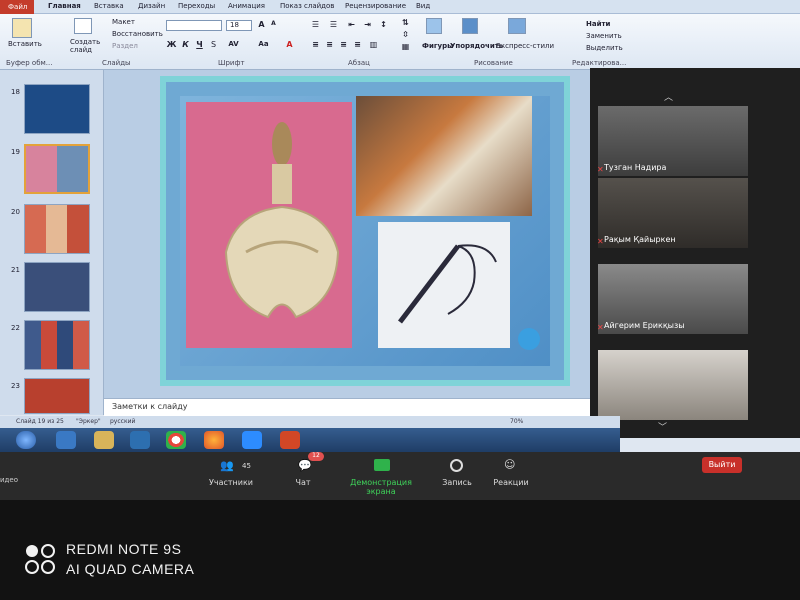  What do you see at coordinates (26, 440) in the screenshot?
I see `start-button-icon` at bounding box center [26, 440].